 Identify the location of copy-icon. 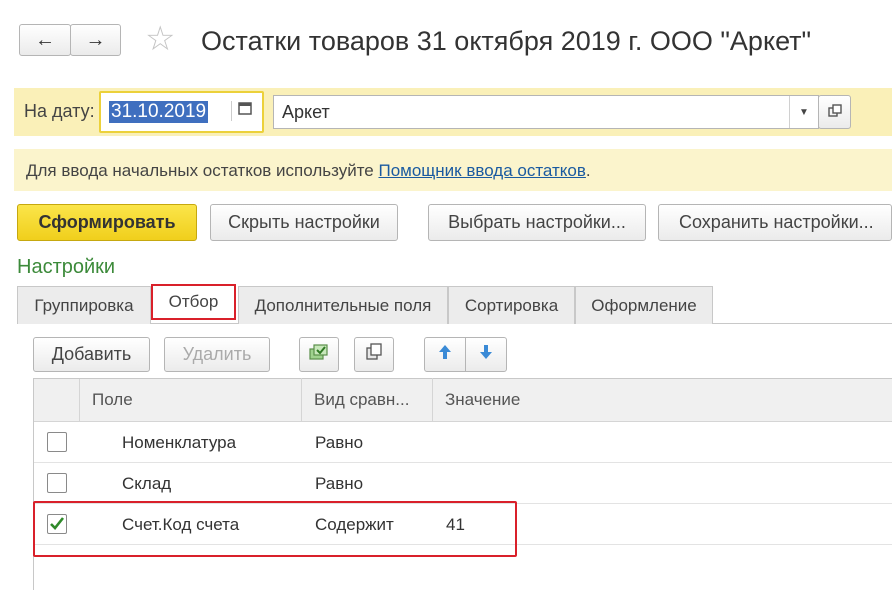
(374, 354).